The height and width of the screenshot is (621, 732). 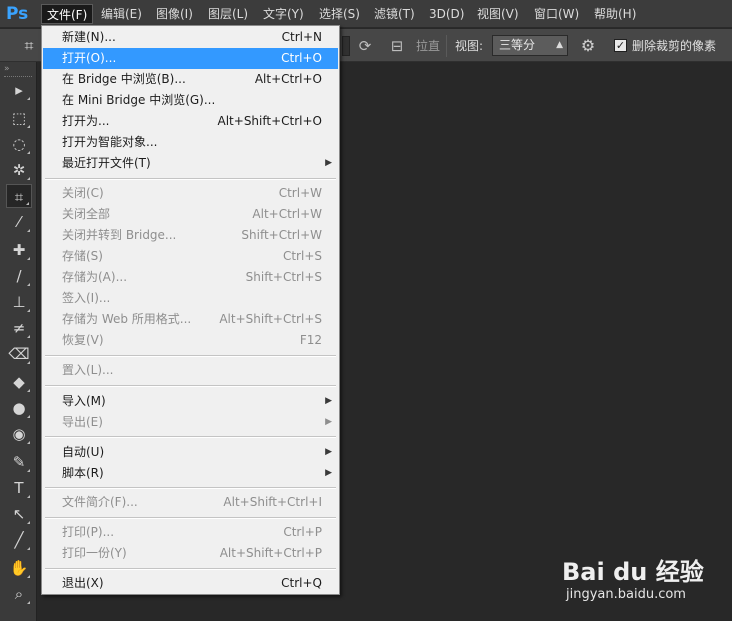 What do you see at coordinates (283, 14) in the screenshot?
I see `menu-type: 文字(Y)` at bounding box center [283, 14].